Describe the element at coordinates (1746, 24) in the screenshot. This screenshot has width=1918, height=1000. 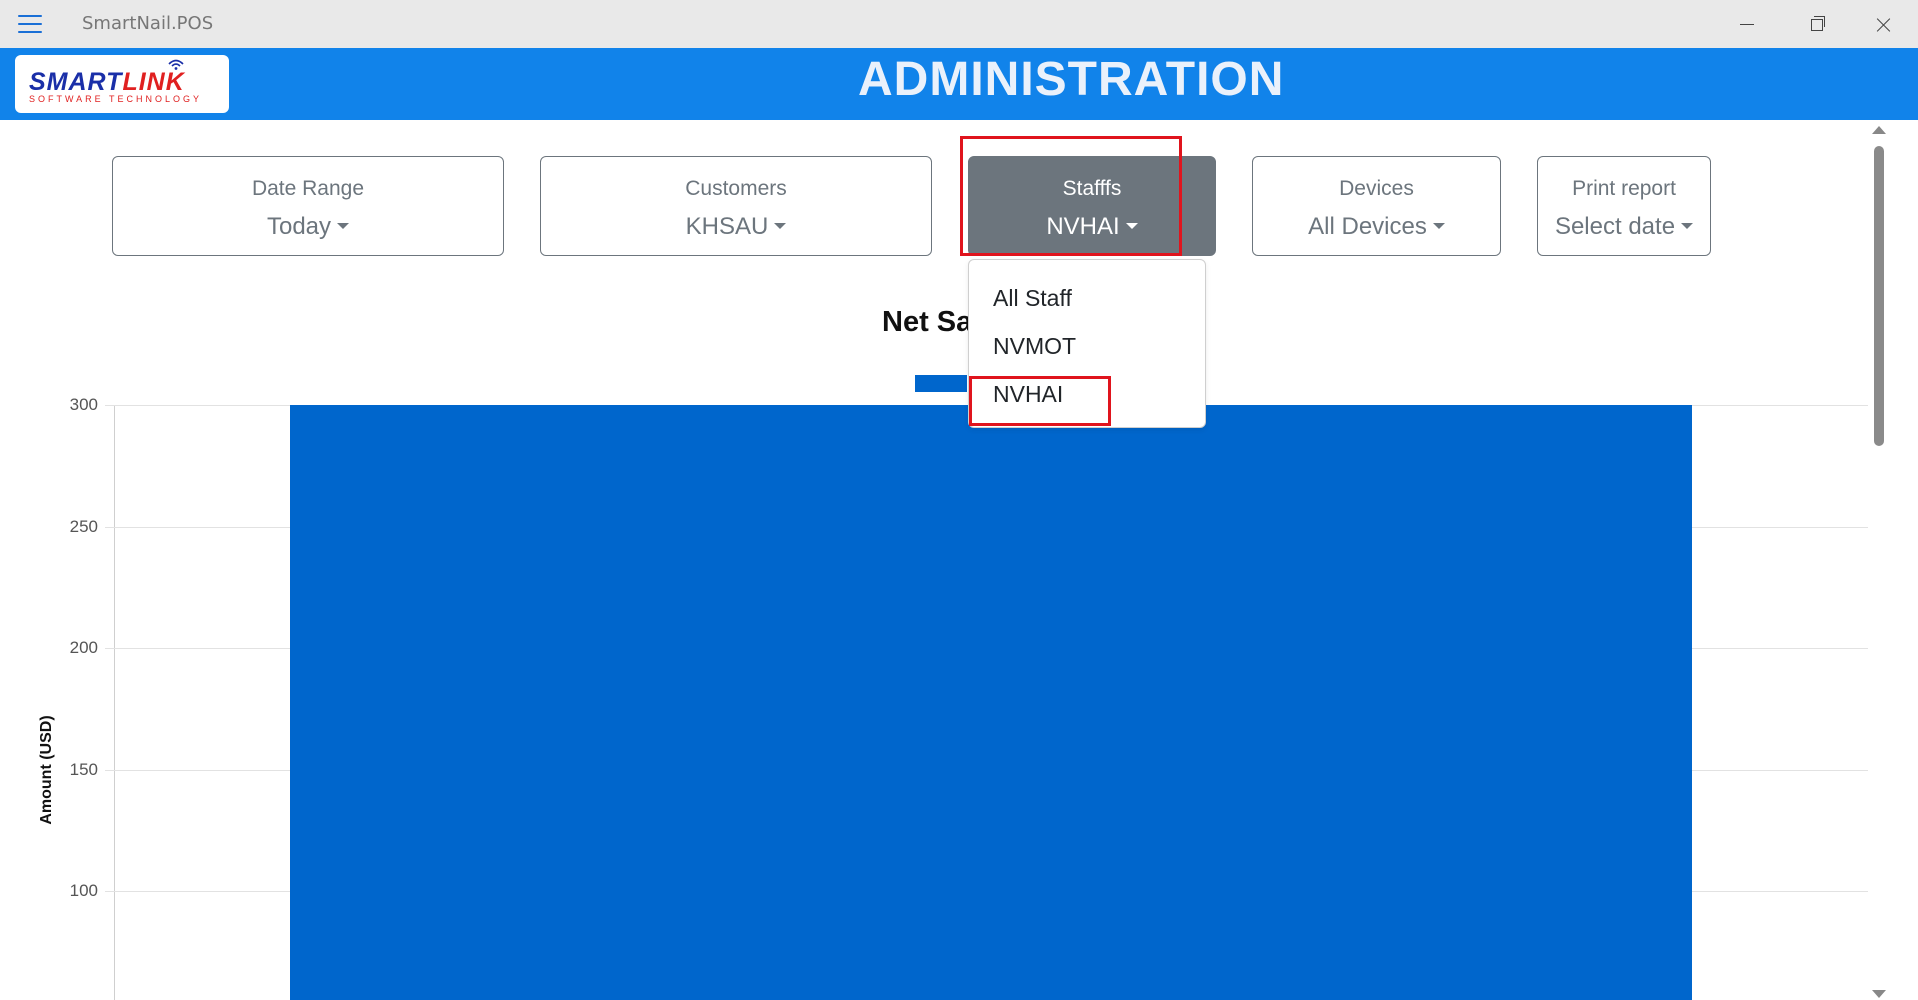
I see `minimize-button` at that location.